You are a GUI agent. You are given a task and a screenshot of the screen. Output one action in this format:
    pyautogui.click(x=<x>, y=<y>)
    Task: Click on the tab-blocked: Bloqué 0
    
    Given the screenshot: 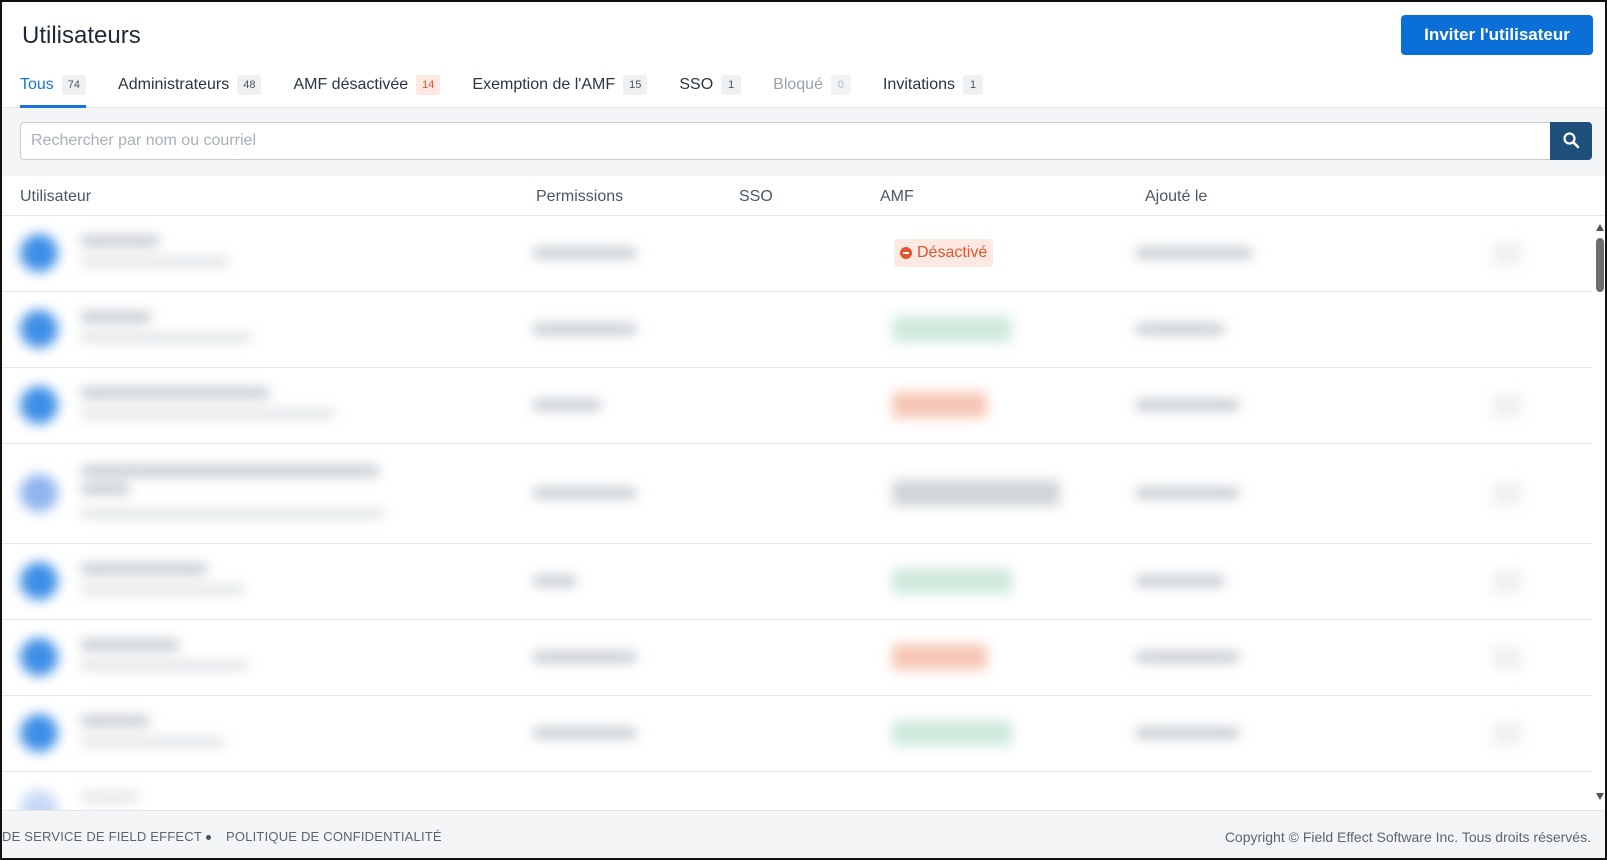 What is the action you would take?
    pyautogui.click(x=812, y=89)
    